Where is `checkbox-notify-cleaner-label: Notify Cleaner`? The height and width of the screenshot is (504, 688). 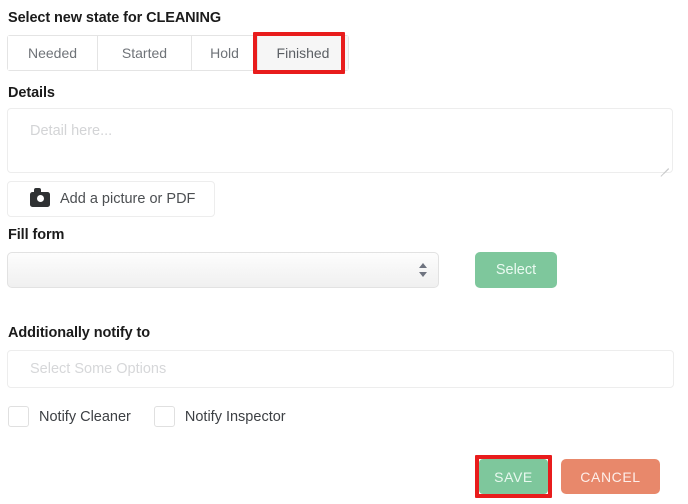
checkbox-notify-cleaner-label: Notify Cleaner is located at coordinates (85, 416).